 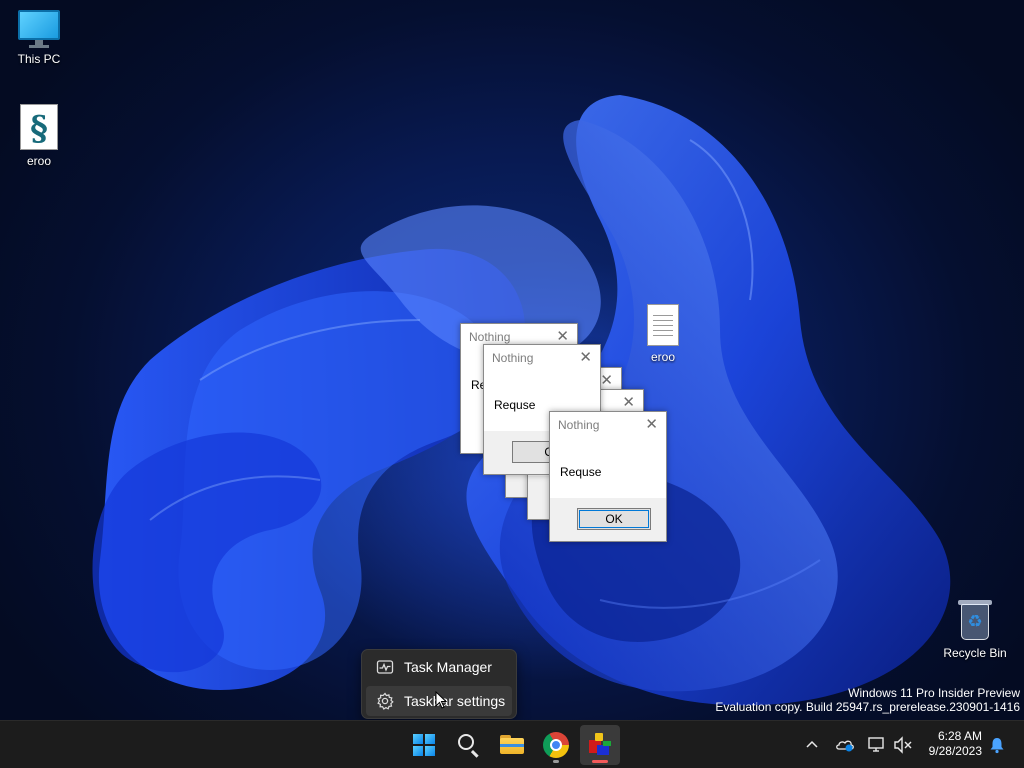 I want to click on watermark-line: Windows 11 Pro Insider Preview, so click(x=934, y=693).